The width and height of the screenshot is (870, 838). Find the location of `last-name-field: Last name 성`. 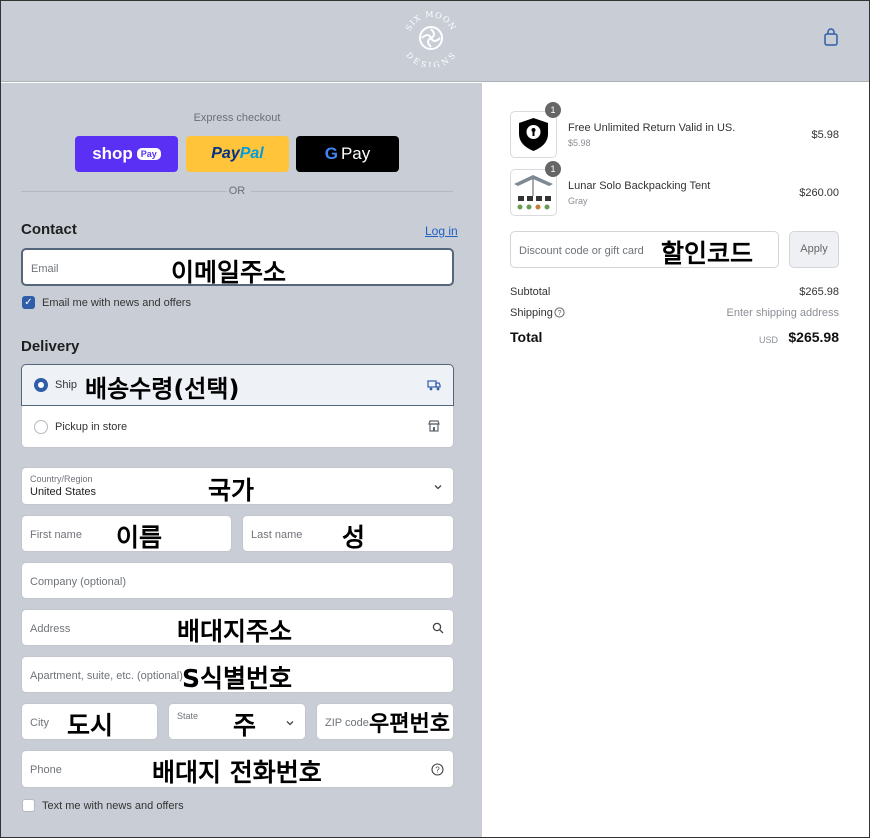

last-name-field: Last name 성 is located at coordinates (348, 533).